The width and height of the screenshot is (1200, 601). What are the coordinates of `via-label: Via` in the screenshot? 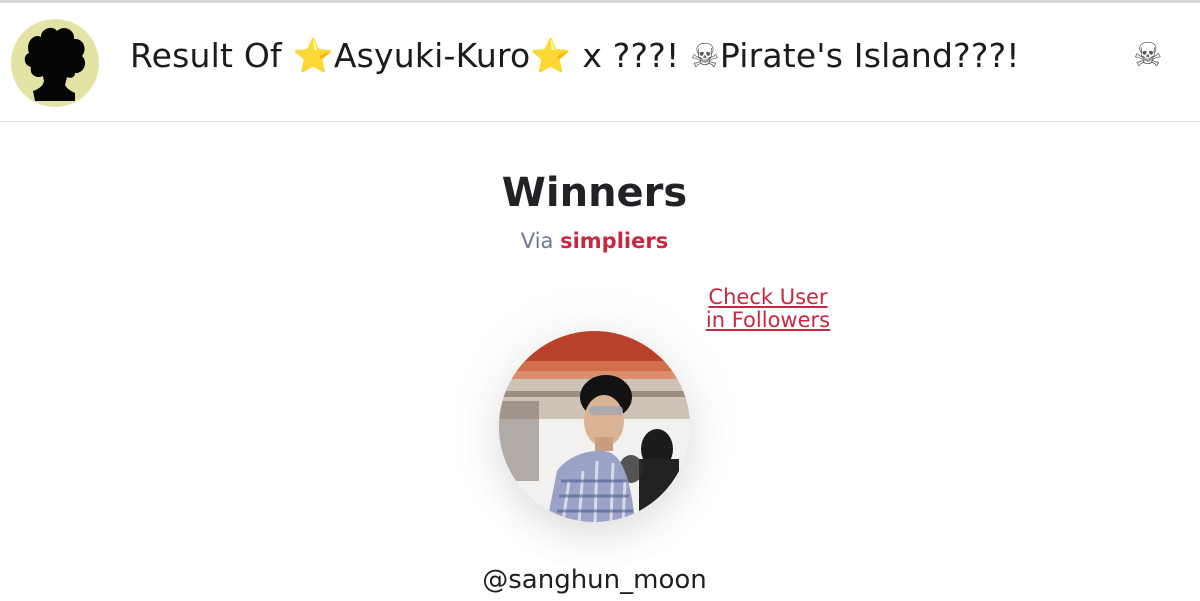 It's located at (537, 241).